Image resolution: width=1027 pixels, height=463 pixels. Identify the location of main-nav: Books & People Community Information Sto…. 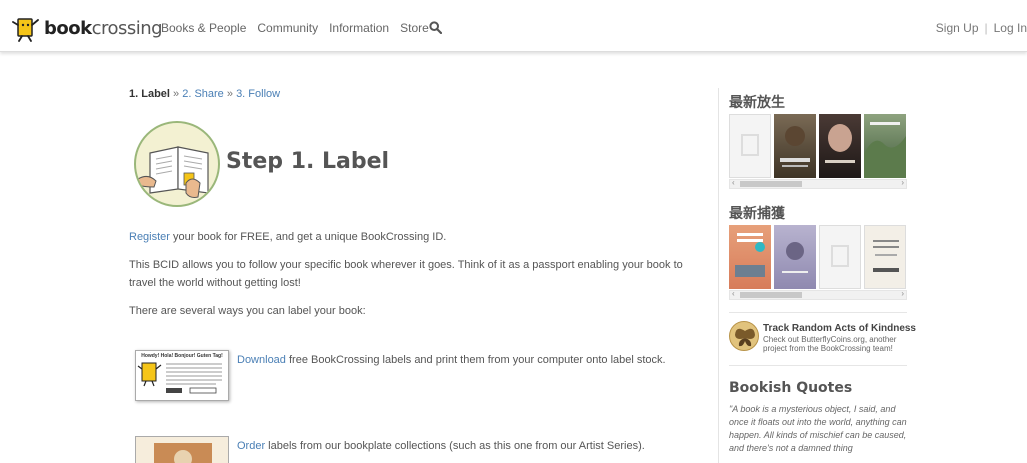
(295, 28).